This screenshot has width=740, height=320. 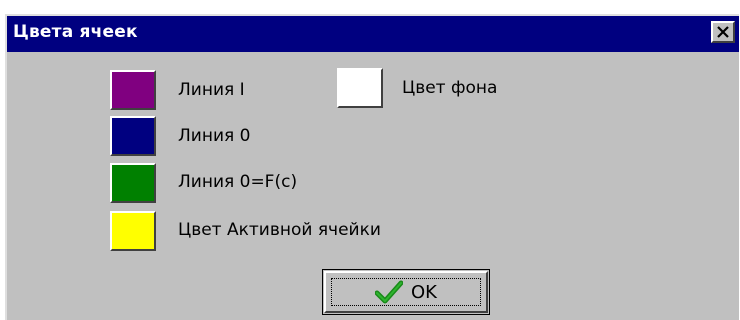 I want to click on background-color-swatch, so click(x=360, y=88).